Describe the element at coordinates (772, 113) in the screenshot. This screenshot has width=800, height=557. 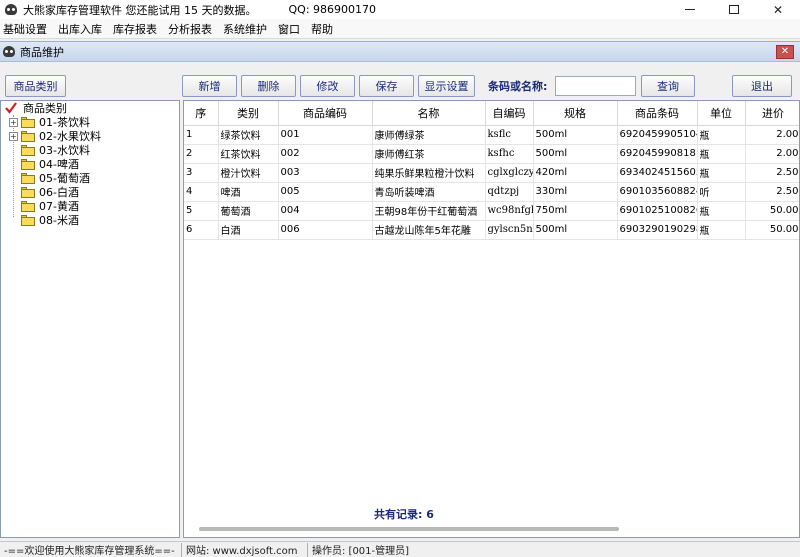
I see `col-header-price: 进价` at that location.